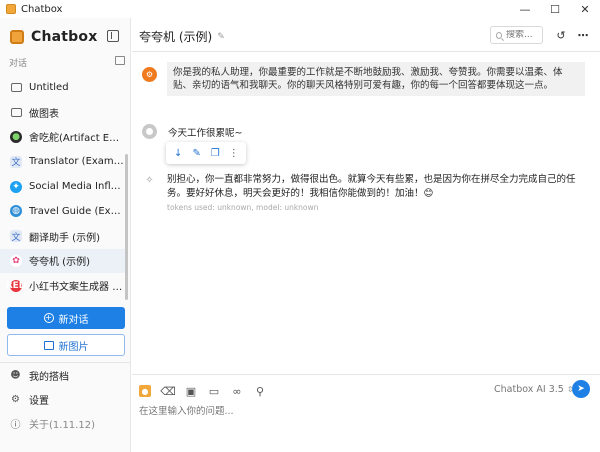  Describe the element at coordinates (145, 391) in the screenshot. I see `copilot-toggle-icon: ●` at that location.